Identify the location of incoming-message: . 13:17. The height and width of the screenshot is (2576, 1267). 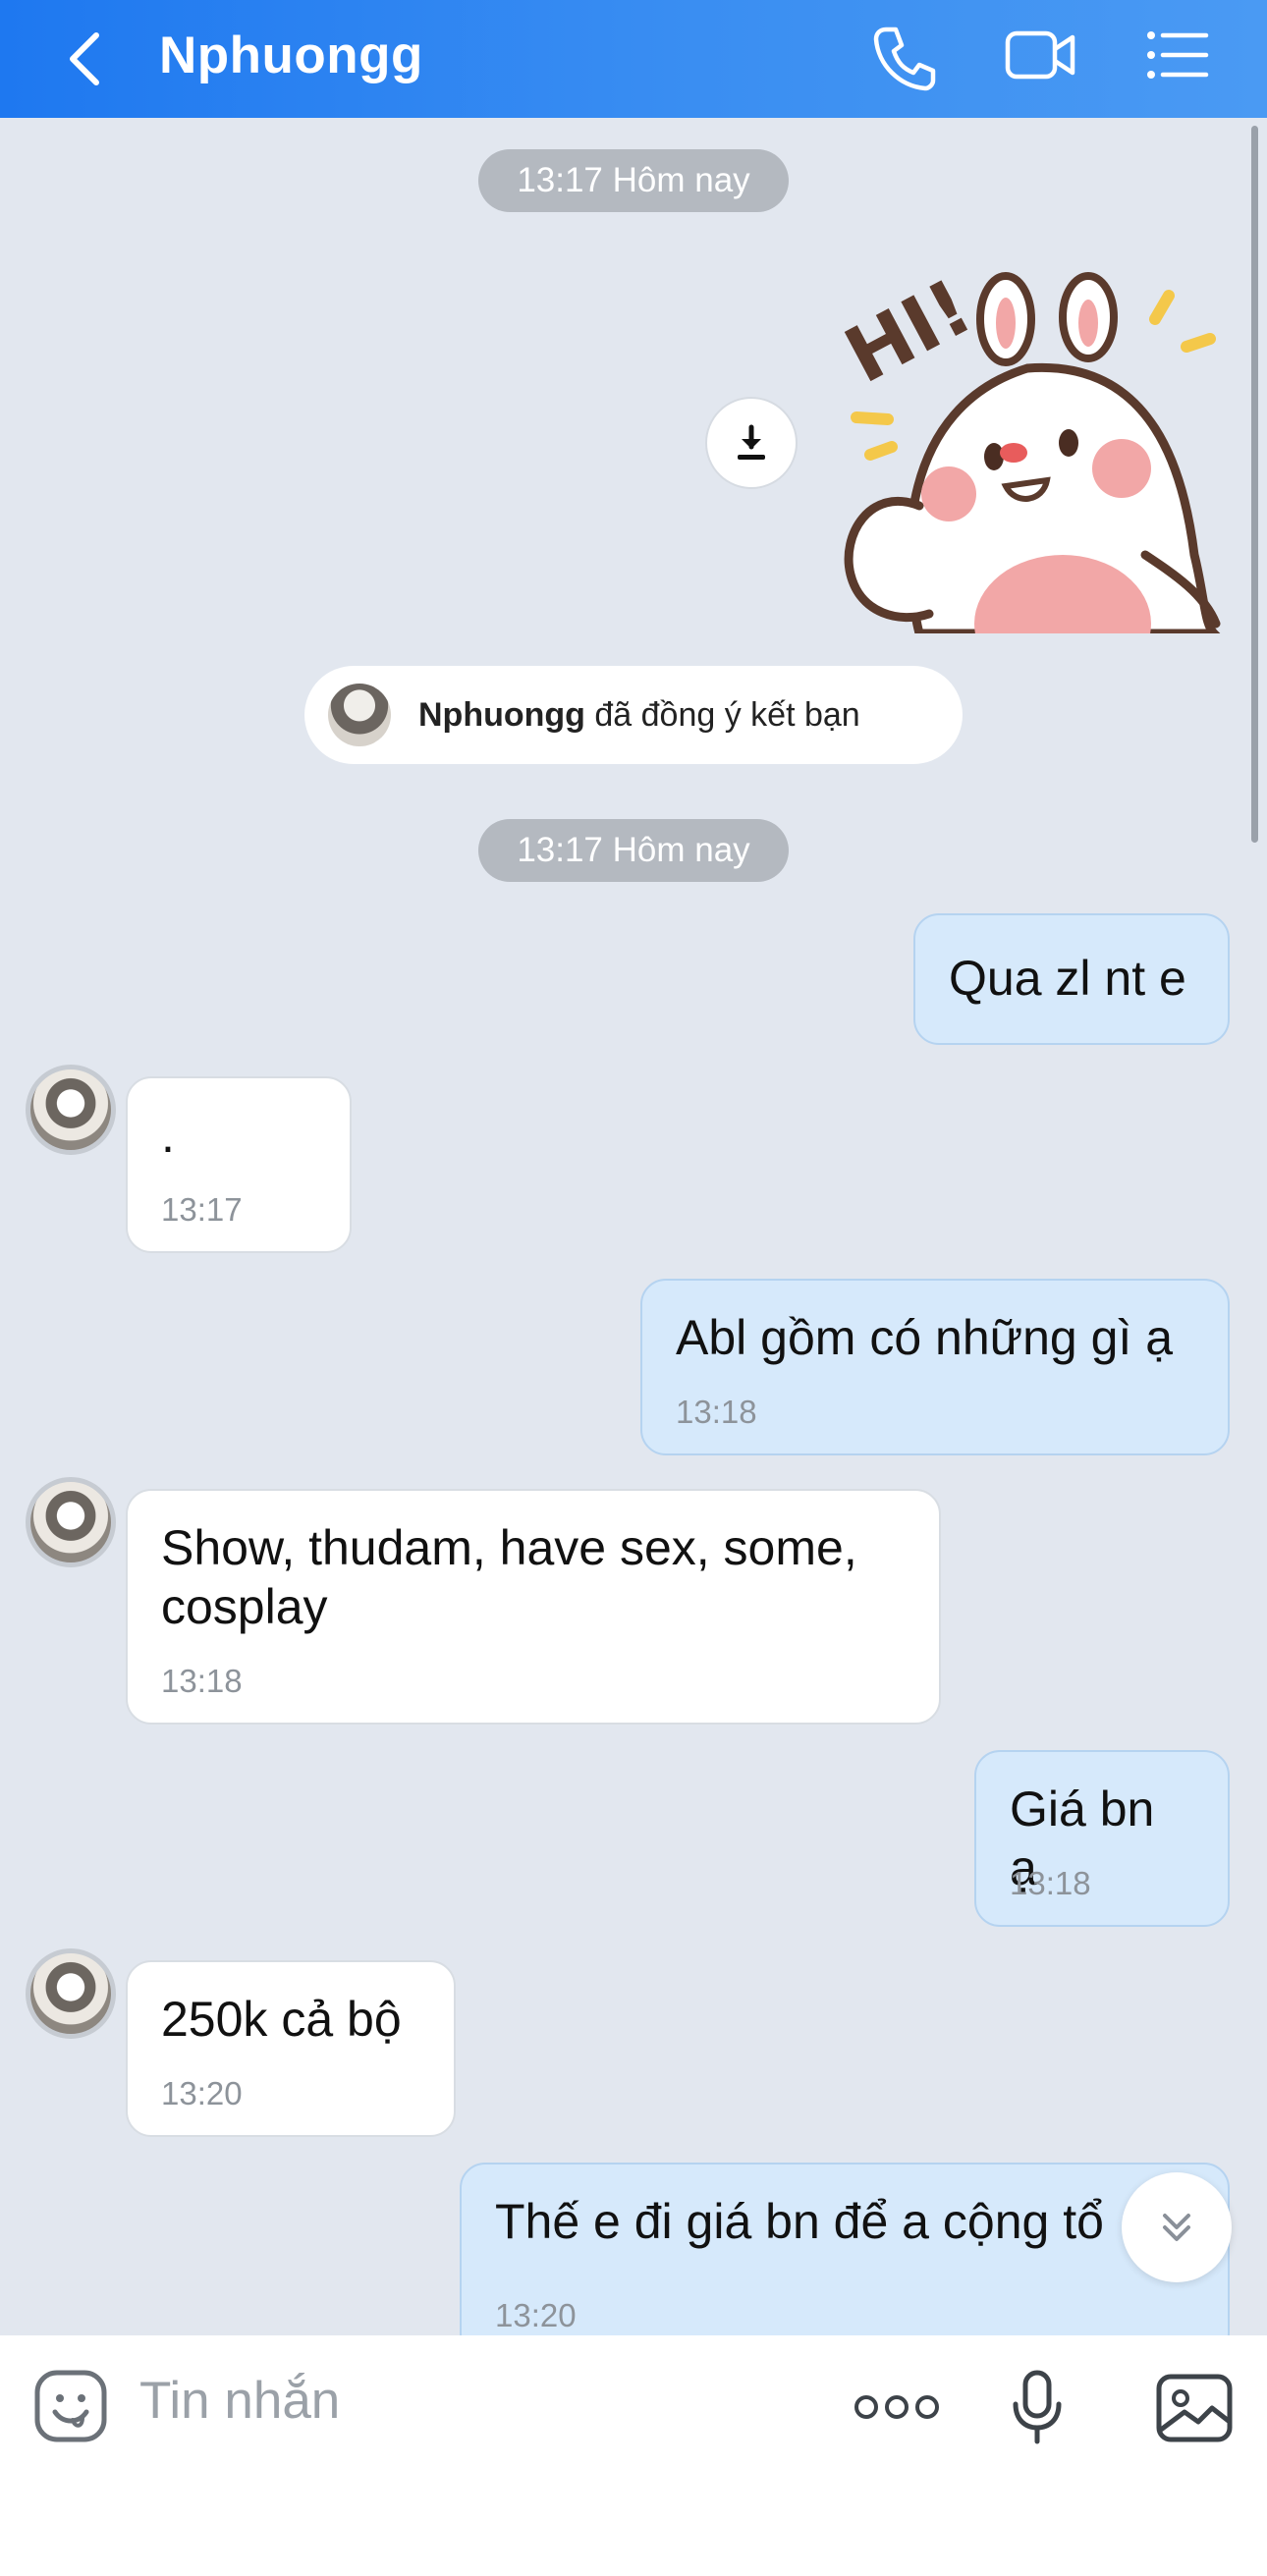
(239, 1165).